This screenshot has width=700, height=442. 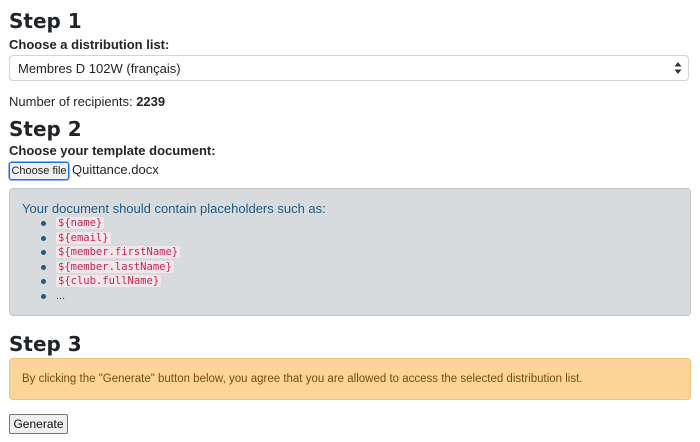 I want to click on list-item: ${club.fullName}, so click(x=108, y=281).